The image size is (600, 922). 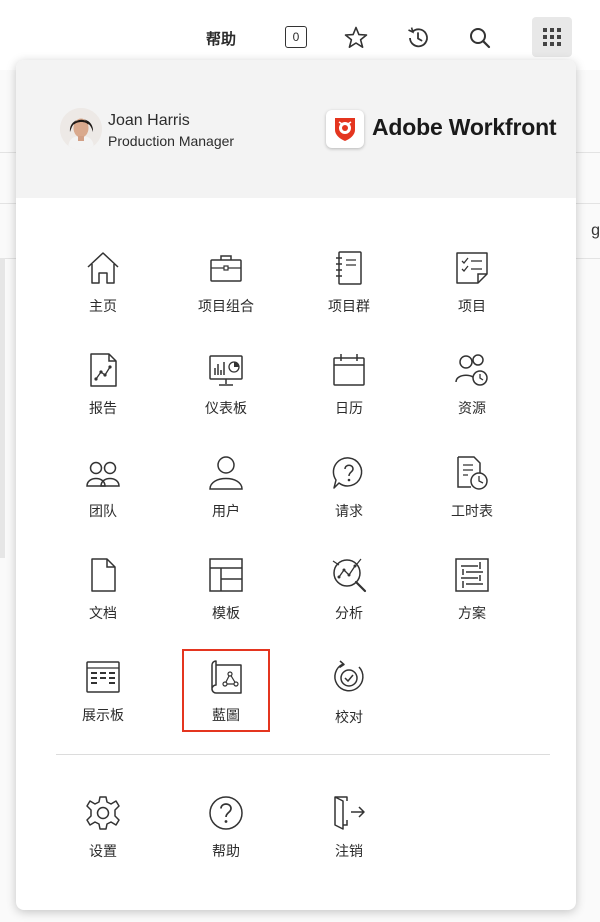 I want to click on user-icon, so click(x=226, y=473).